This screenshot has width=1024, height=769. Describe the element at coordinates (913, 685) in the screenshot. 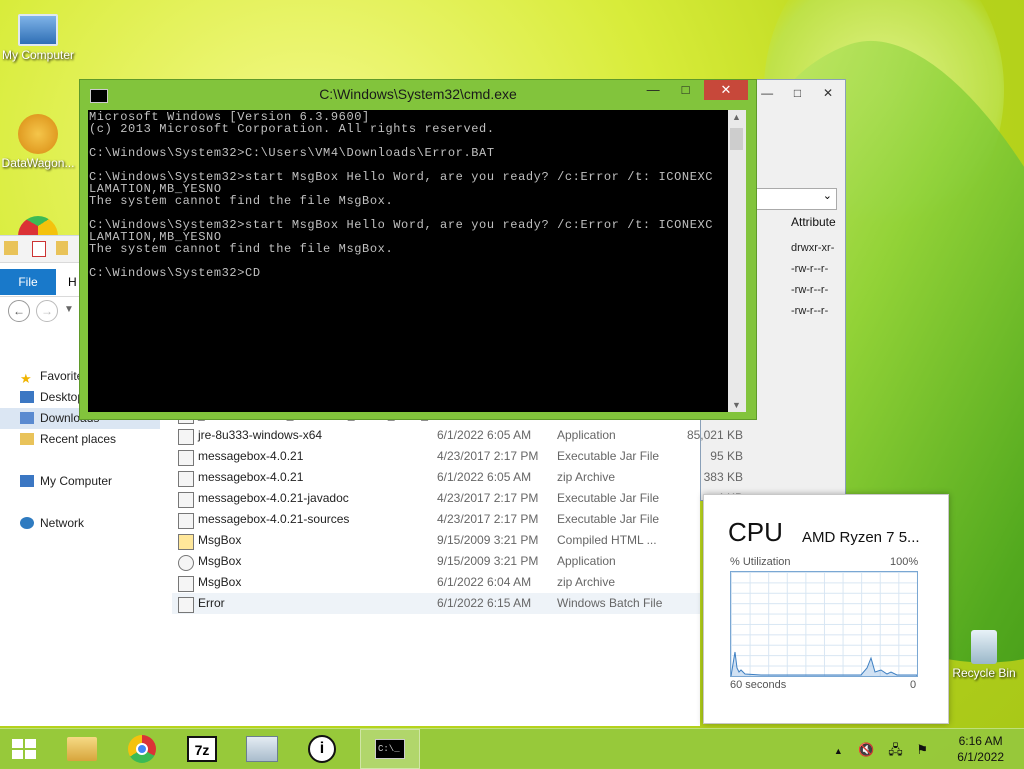

I see `min-utilization-label: 0` at that location.